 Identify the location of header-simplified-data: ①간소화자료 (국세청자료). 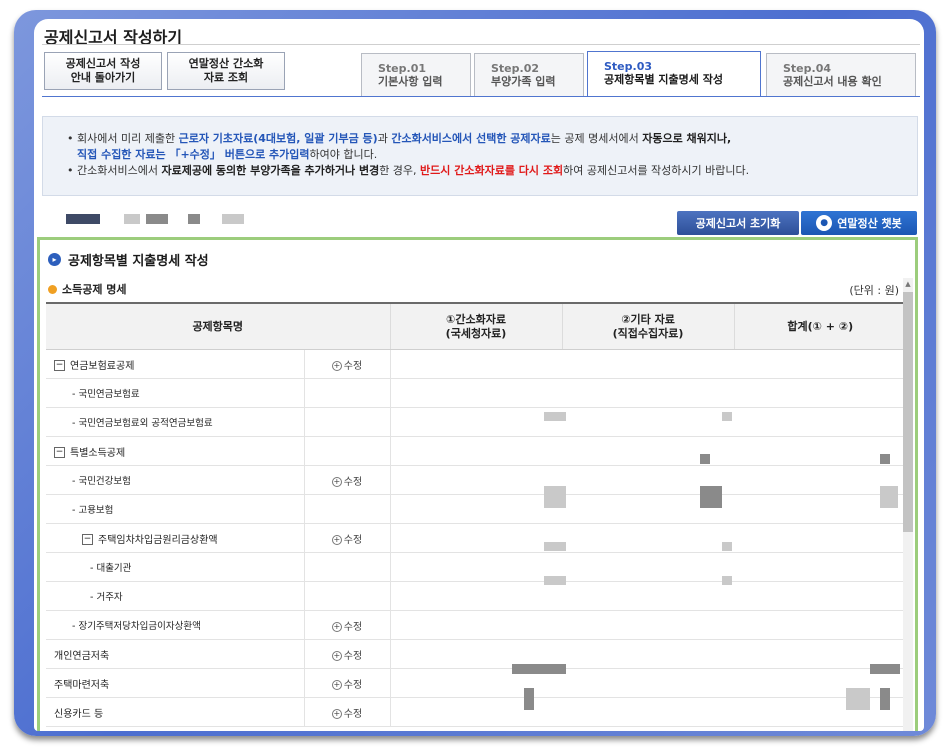
(476, 326).